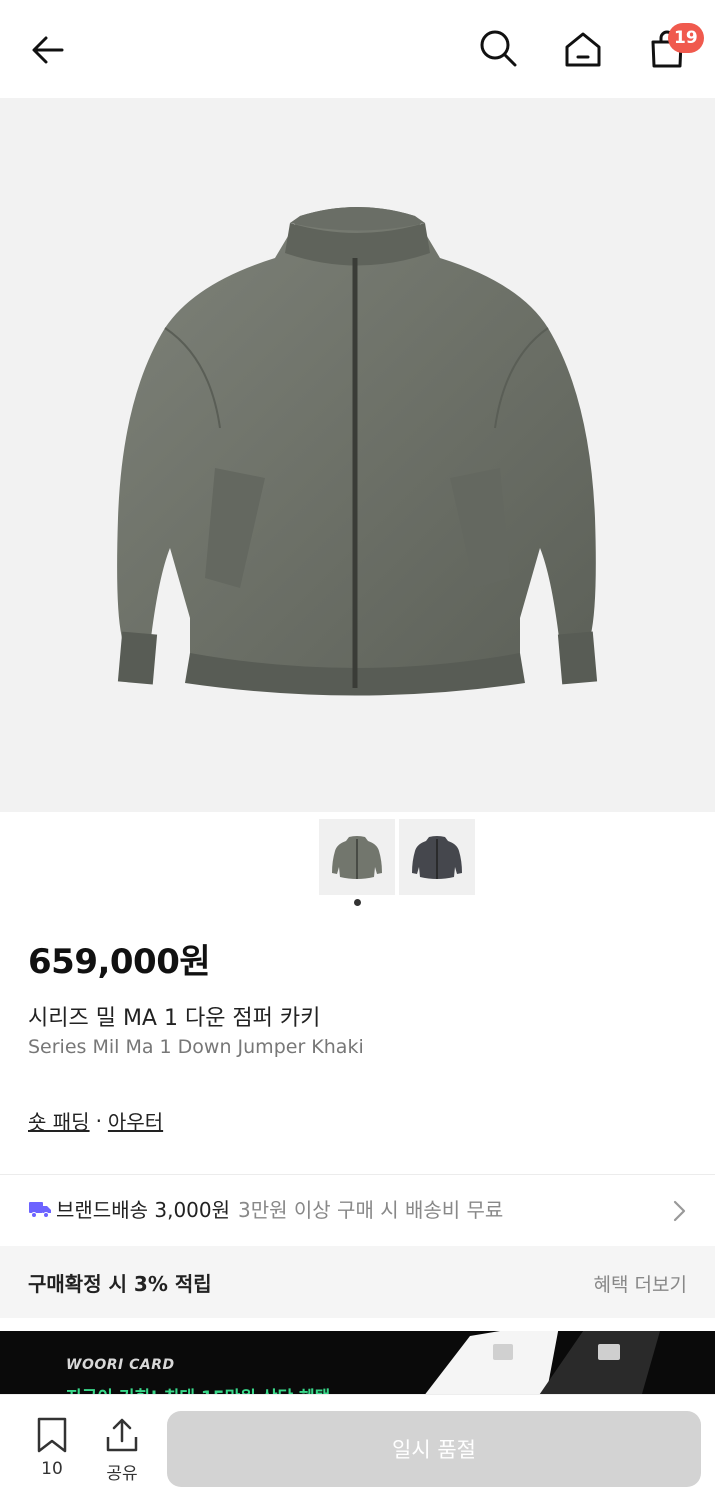  I want to click on card-promo-banner: WOORI CARD 지금이 기회! 최대 15만원 상당 혜택, so click(357, 1366).